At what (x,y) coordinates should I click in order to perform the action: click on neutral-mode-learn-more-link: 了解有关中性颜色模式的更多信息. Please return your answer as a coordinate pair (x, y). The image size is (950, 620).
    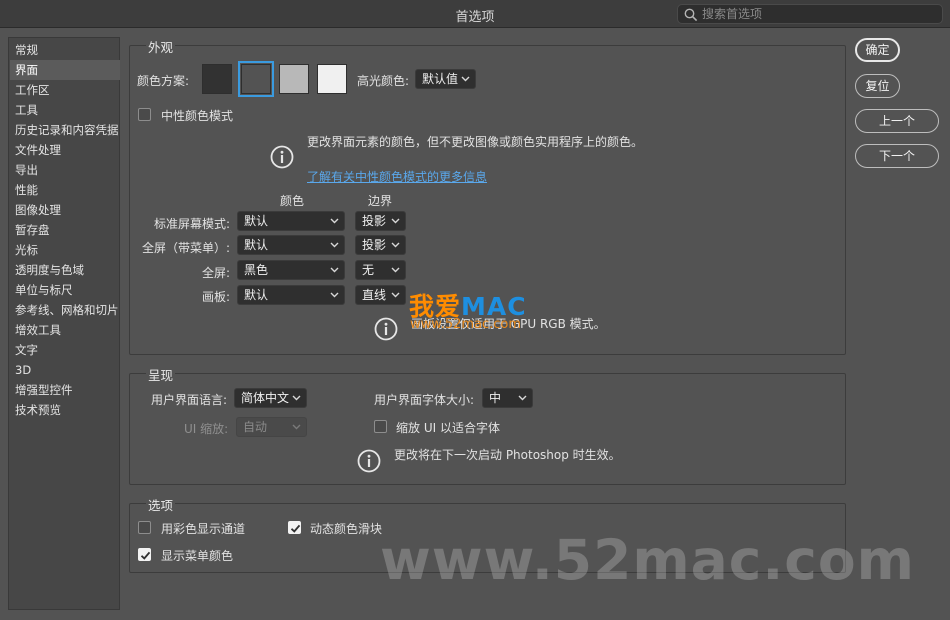
    Looking at the image, I should click on (397, 176).